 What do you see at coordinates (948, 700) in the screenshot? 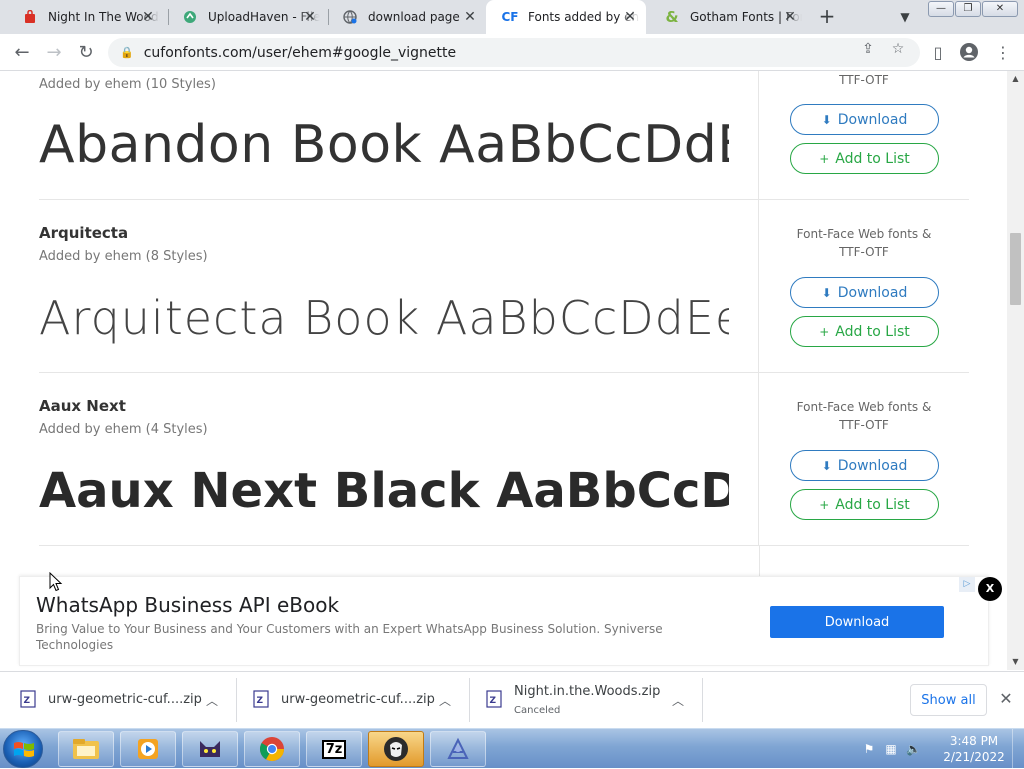
I see `show-all-button: Show all` at bounding box center [948, 700].